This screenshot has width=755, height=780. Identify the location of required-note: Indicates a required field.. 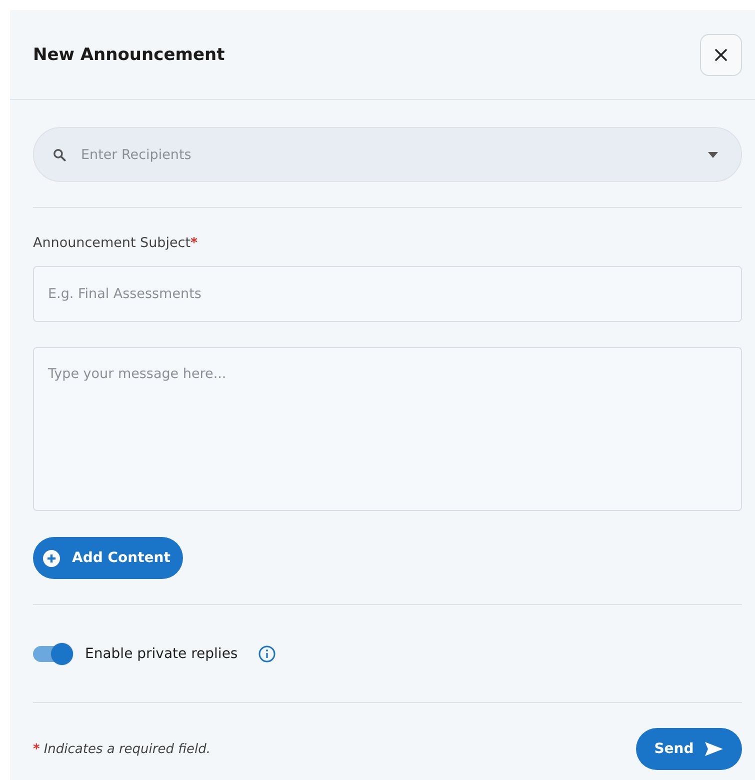
(127, 749).